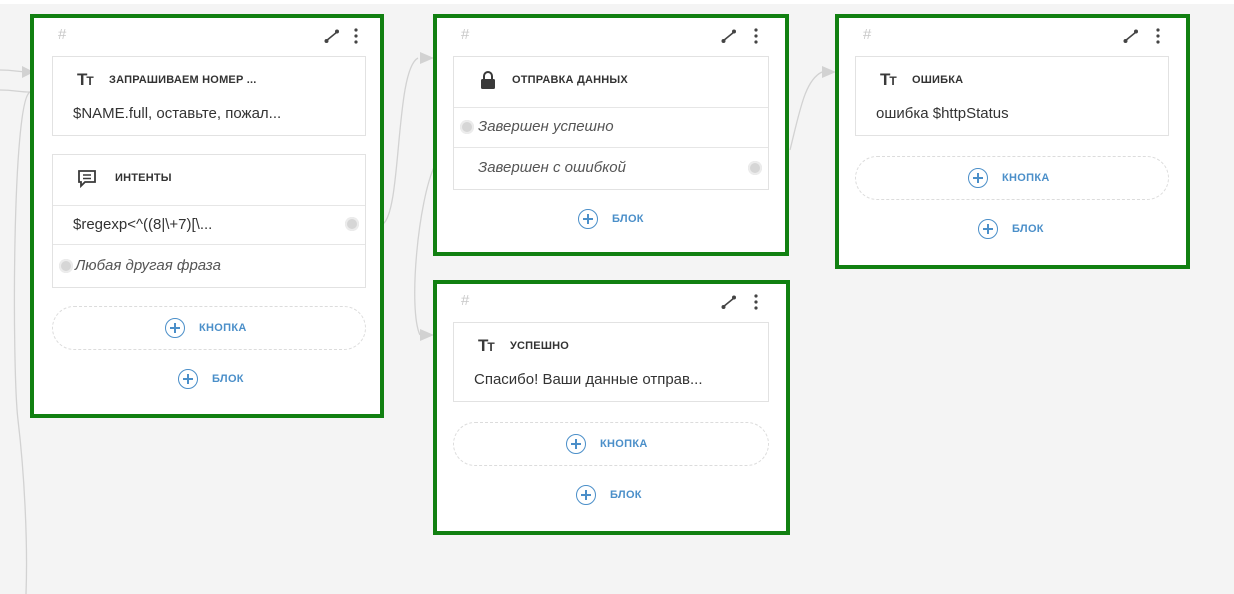 The width and height of the screenshot is (1234, 594). Describe the element at coordinates (427, 58) in the screenshot. I see `arrow-send` at that location.